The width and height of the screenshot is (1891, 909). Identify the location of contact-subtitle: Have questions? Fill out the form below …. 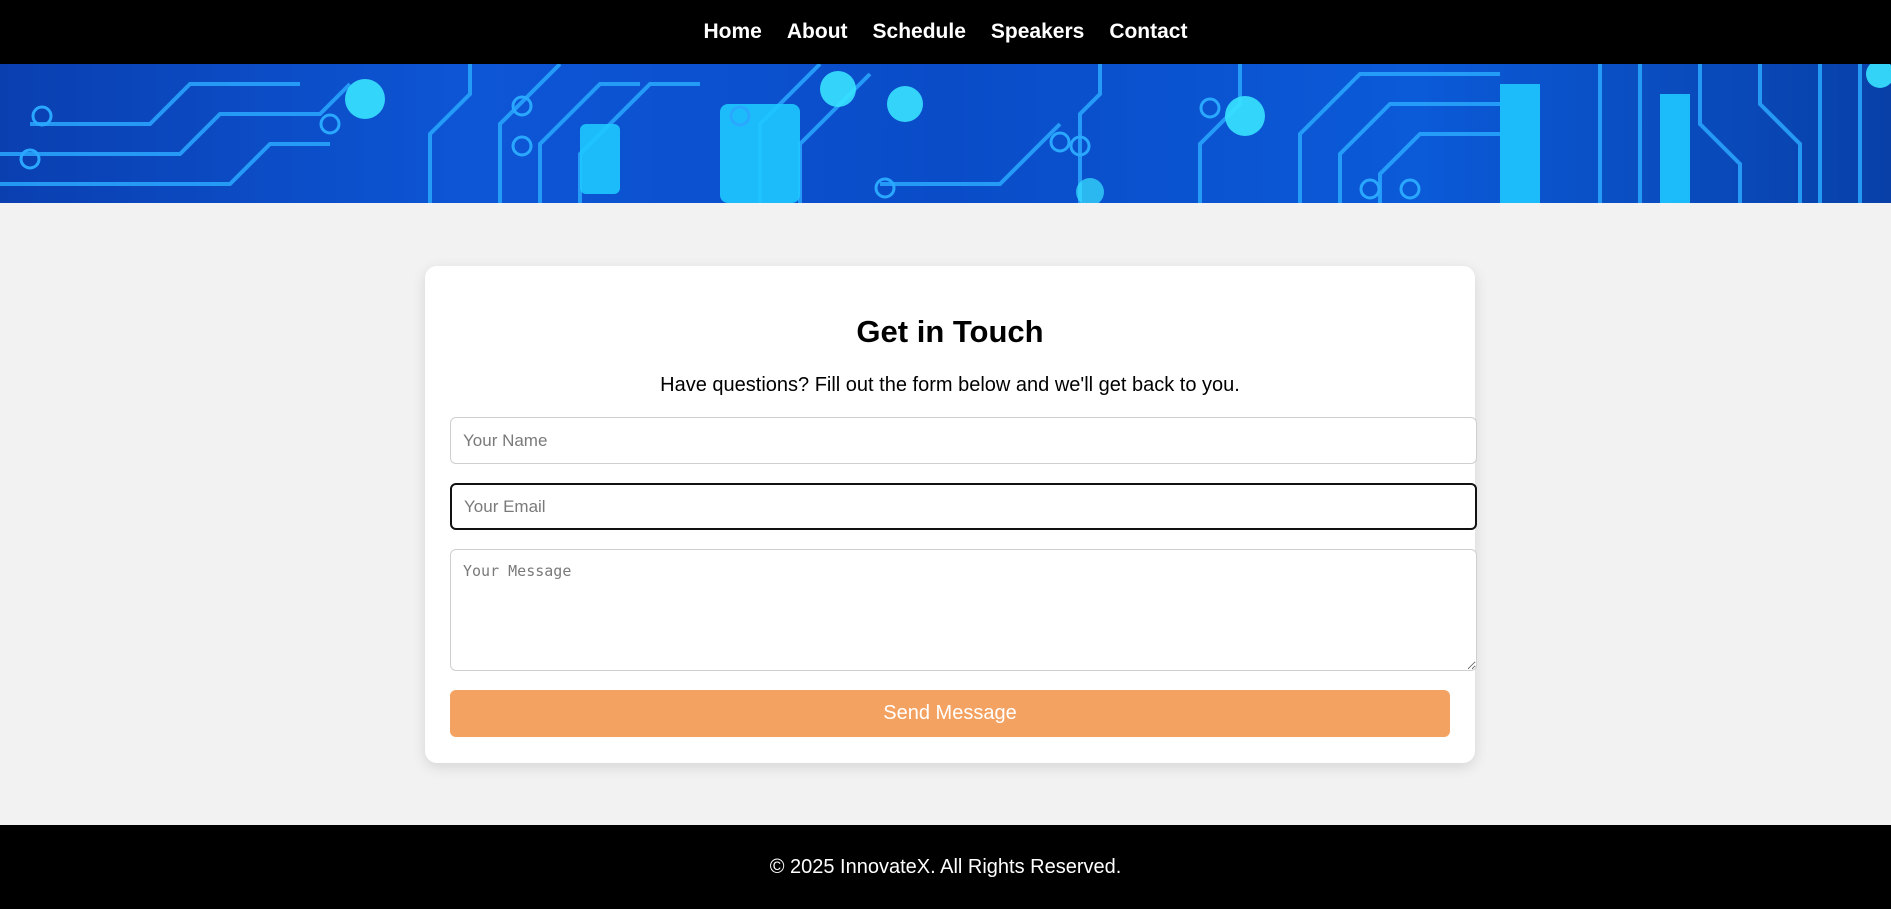
(950, 385).